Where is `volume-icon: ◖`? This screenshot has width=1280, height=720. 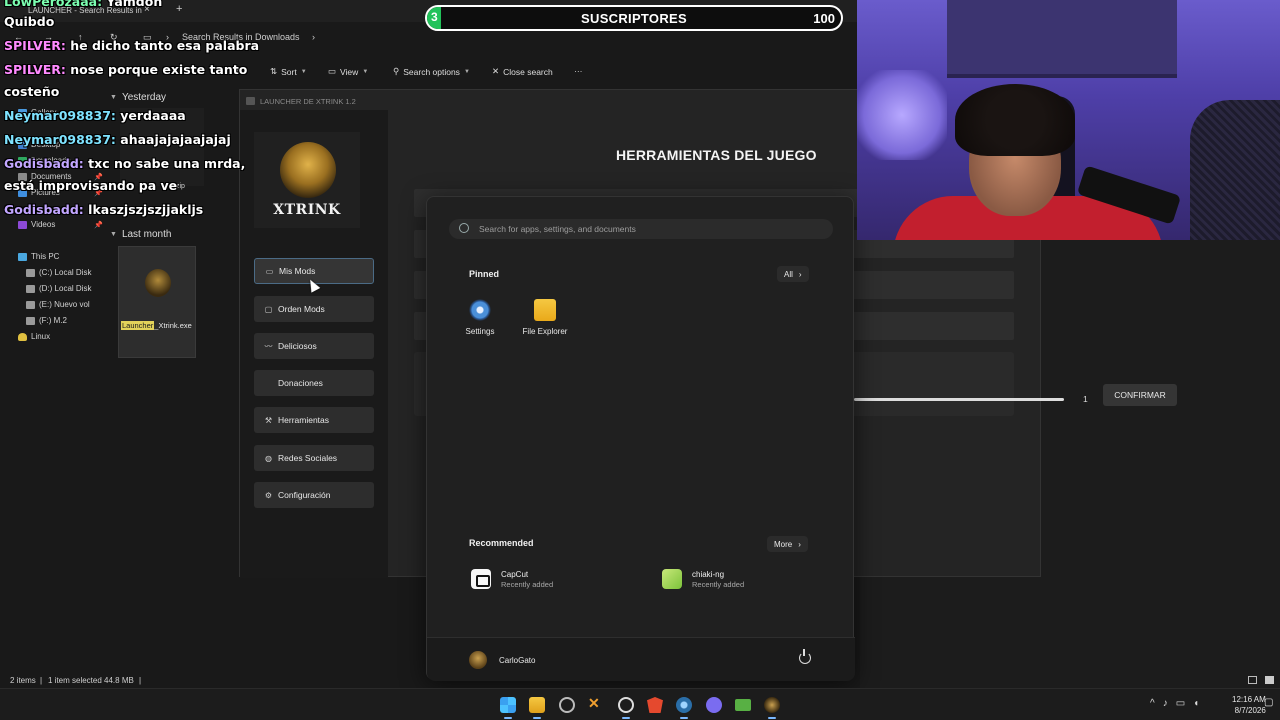 volume-icon: ◖ is located at coordinates (1196, 703).